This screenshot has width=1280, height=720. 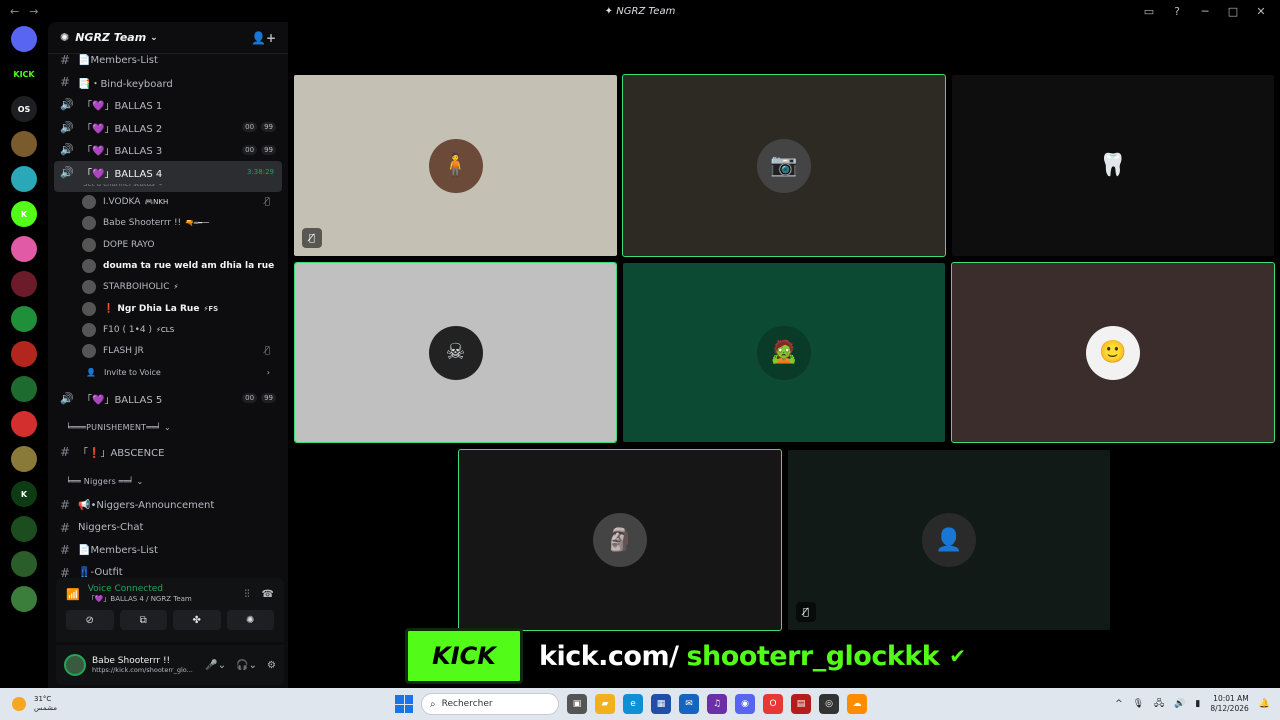 What do you see at coordinates (1119, 704) in the screenshot?
I see `tray-overflow-icon: ^` at bounding box center [1119, 704].